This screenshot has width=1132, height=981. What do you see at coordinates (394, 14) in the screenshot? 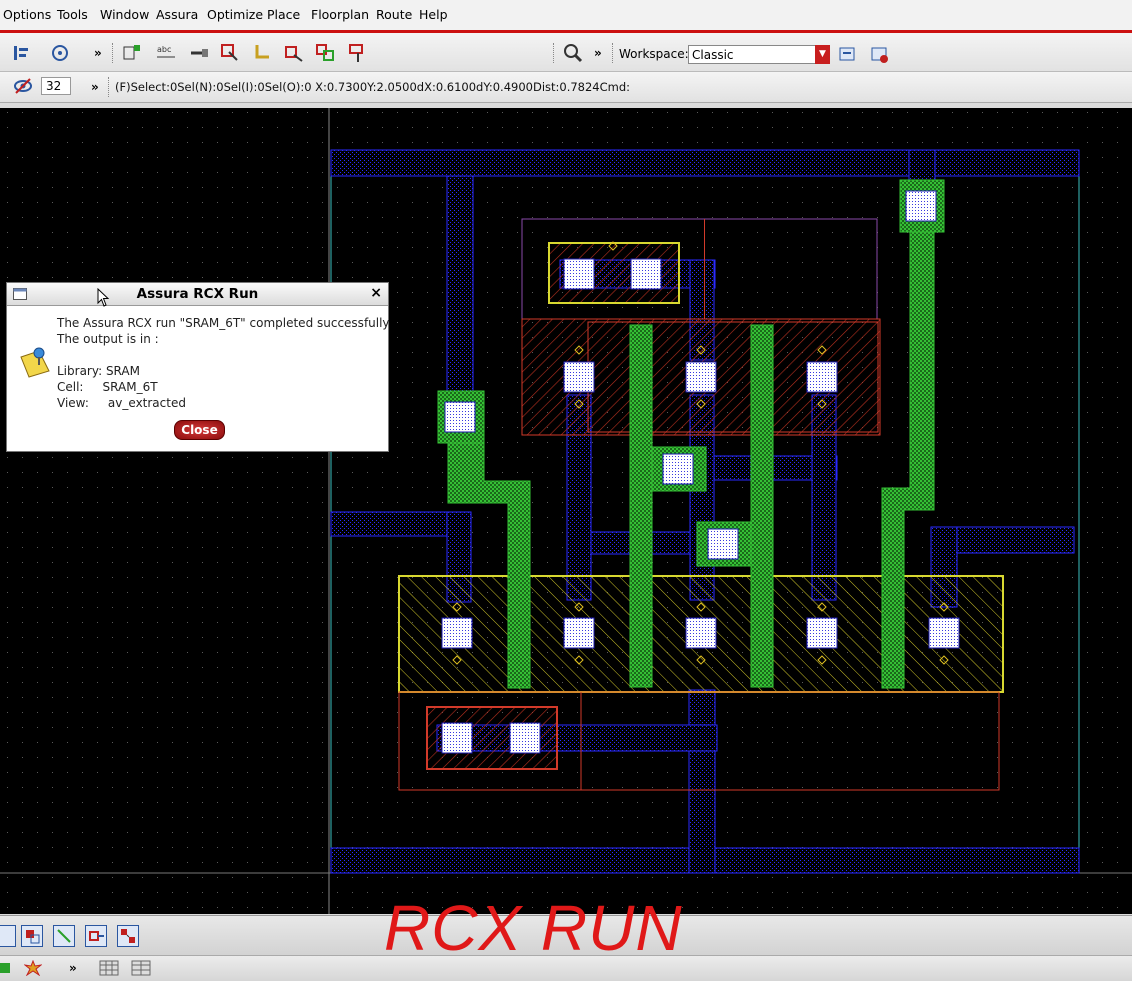
I see `menu-route: Route` at bounding box center [394, 14].